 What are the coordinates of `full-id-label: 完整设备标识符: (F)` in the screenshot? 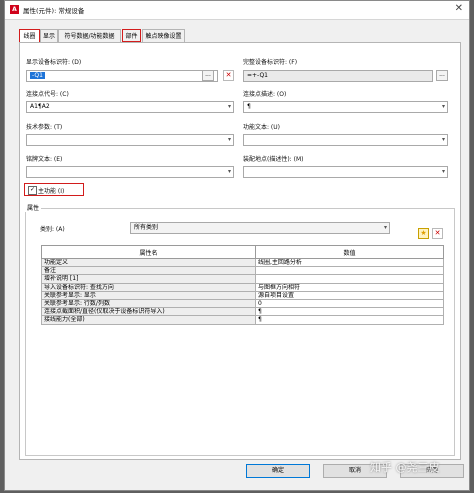 It's located at (270, 62).